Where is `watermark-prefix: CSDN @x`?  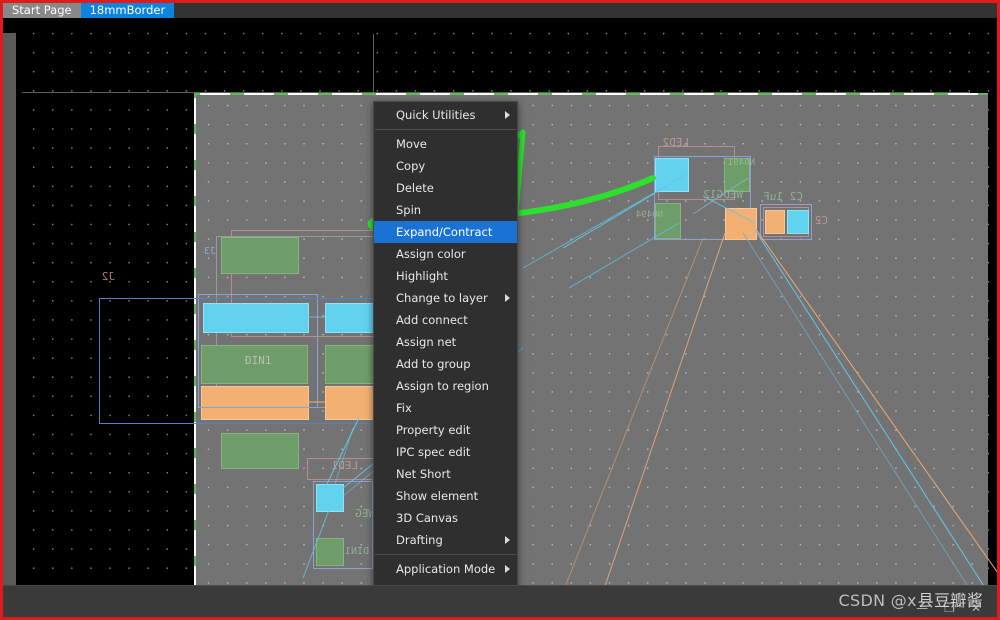 watermark-prefix: CSDN @x is located at coordinates (877, 600).